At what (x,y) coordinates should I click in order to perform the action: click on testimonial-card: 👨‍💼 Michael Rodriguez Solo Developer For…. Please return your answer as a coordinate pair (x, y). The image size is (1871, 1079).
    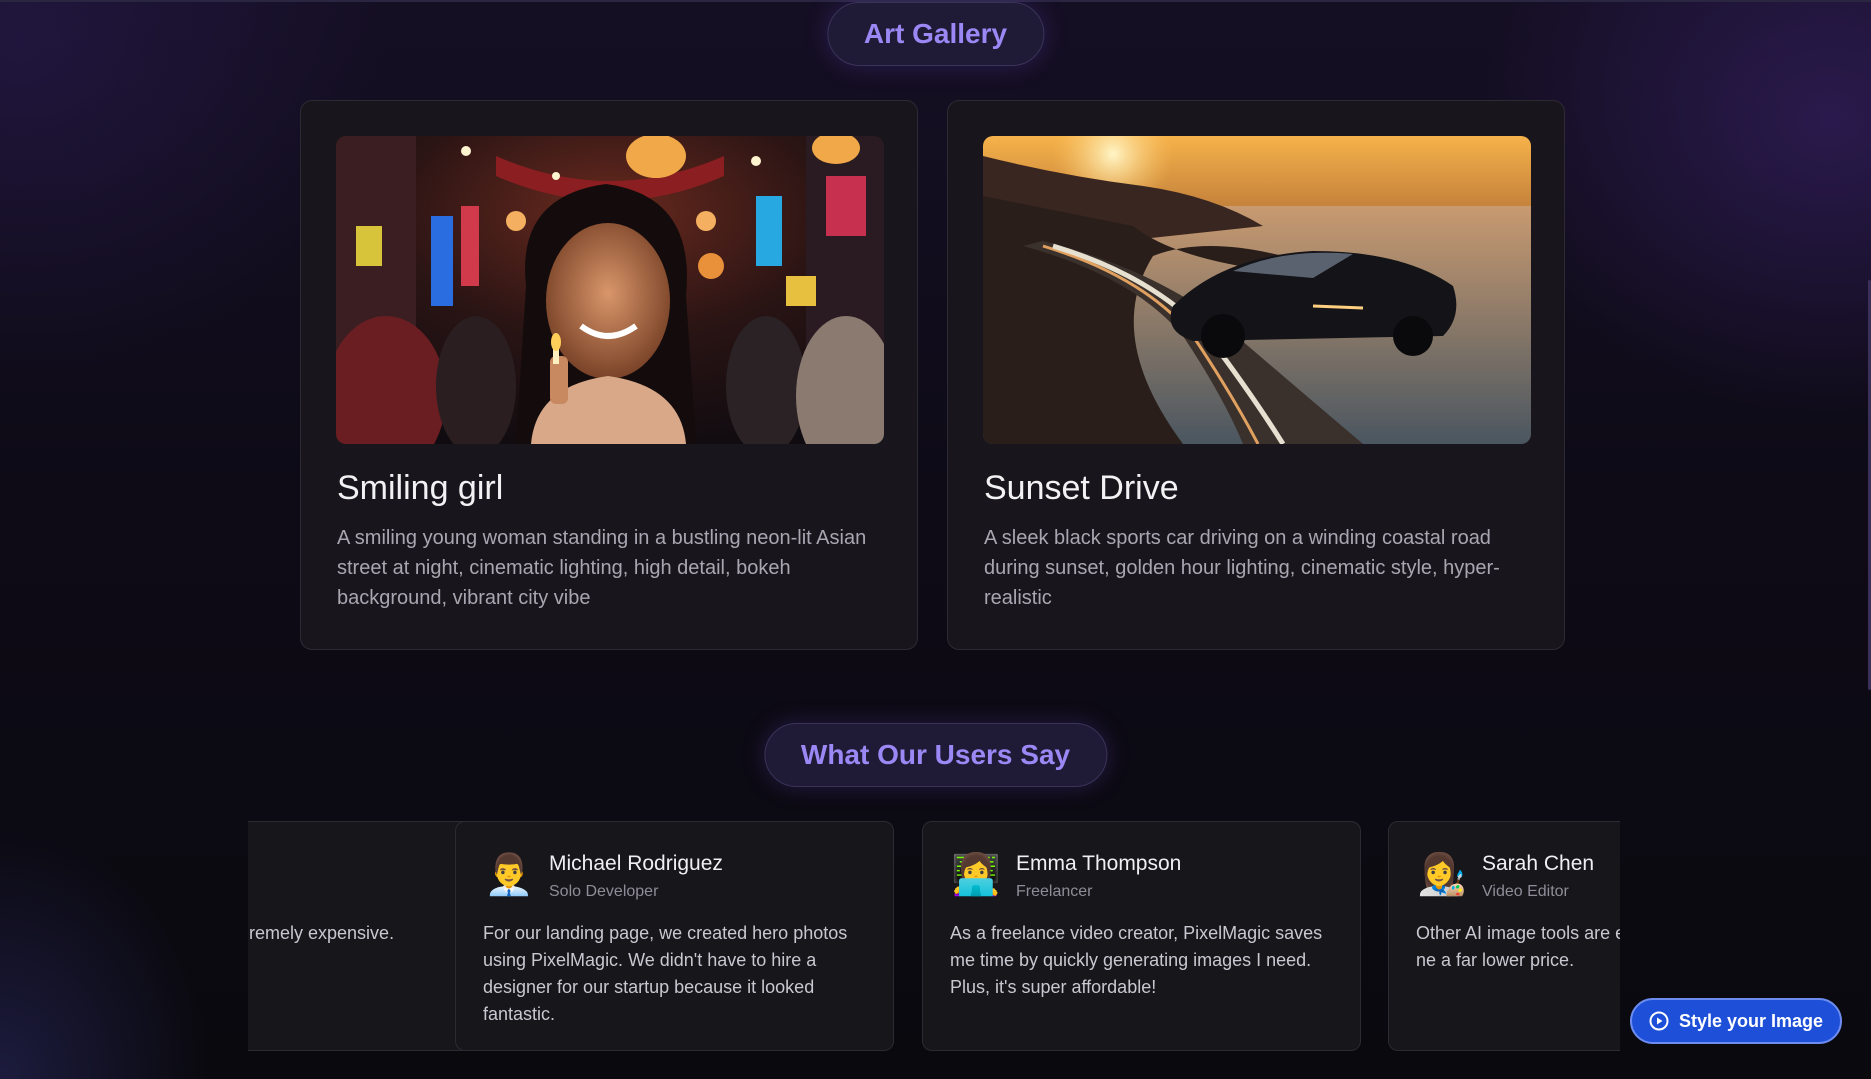
    Looking at the image, I should click on (674, 936).